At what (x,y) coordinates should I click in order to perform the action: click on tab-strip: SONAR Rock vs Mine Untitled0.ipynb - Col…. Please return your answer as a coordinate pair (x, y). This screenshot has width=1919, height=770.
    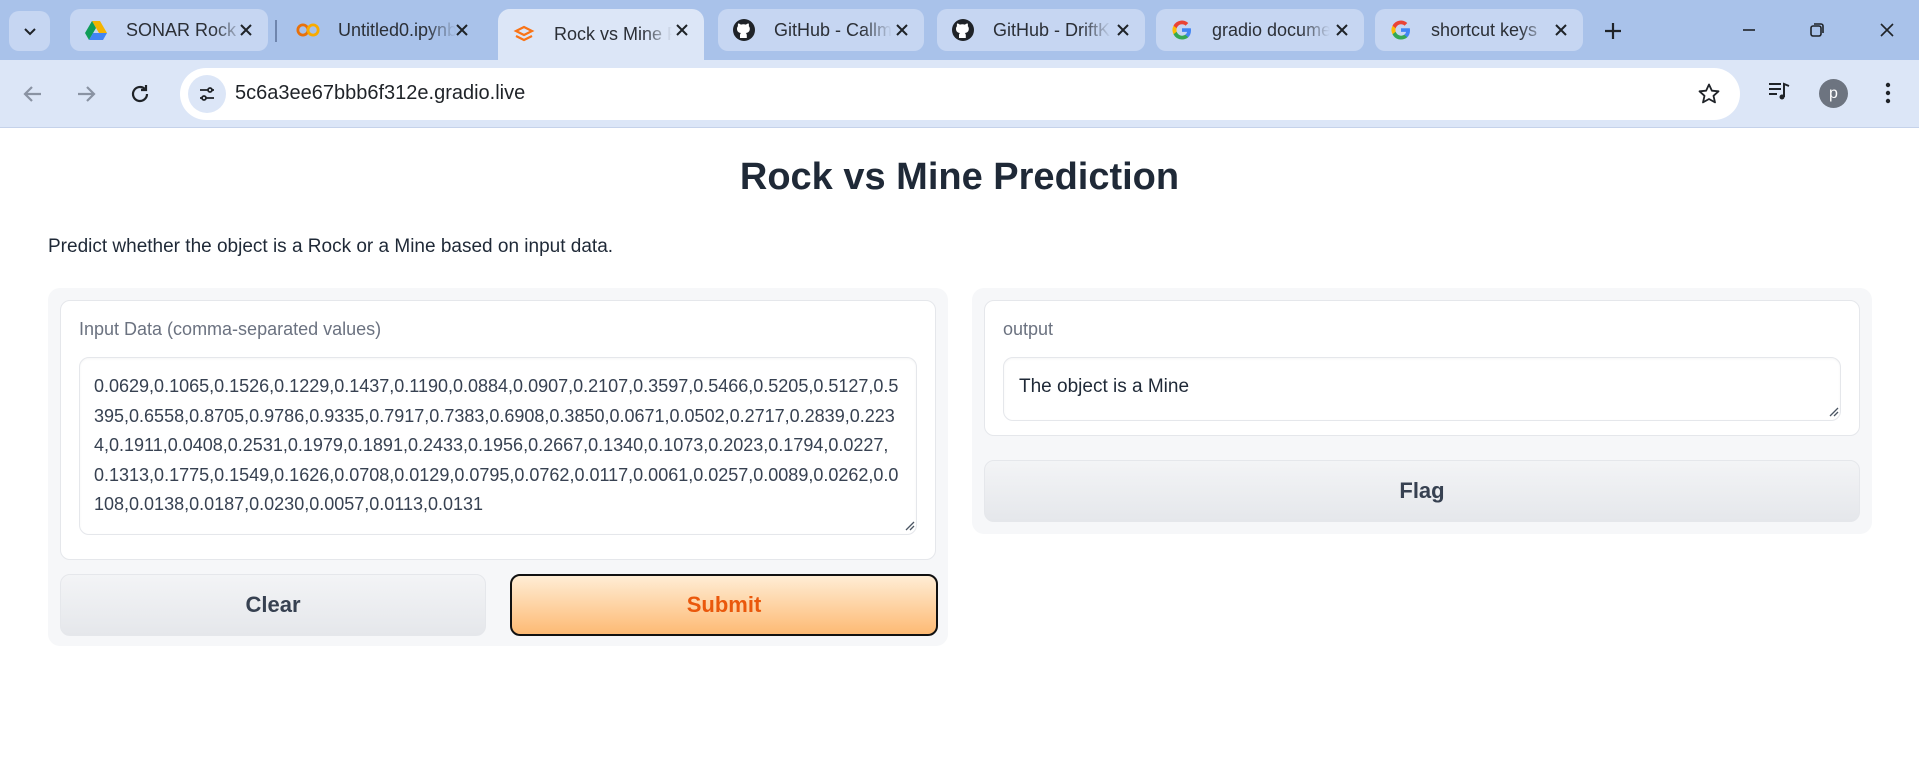
    Looking at the image, I should click on (959, 30).